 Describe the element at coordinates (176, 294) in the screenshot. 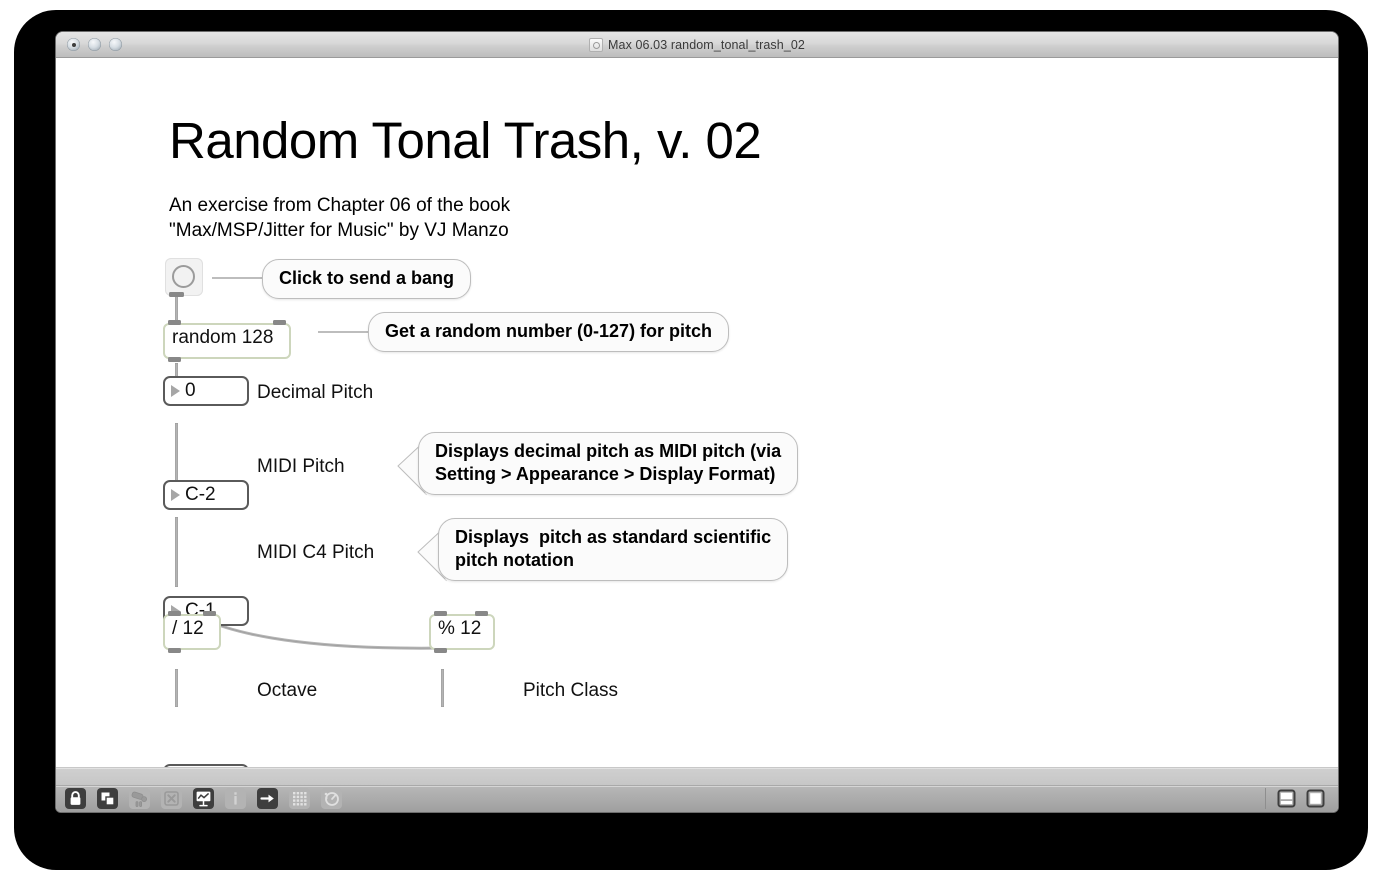

I see `bang-outlet` at that location.